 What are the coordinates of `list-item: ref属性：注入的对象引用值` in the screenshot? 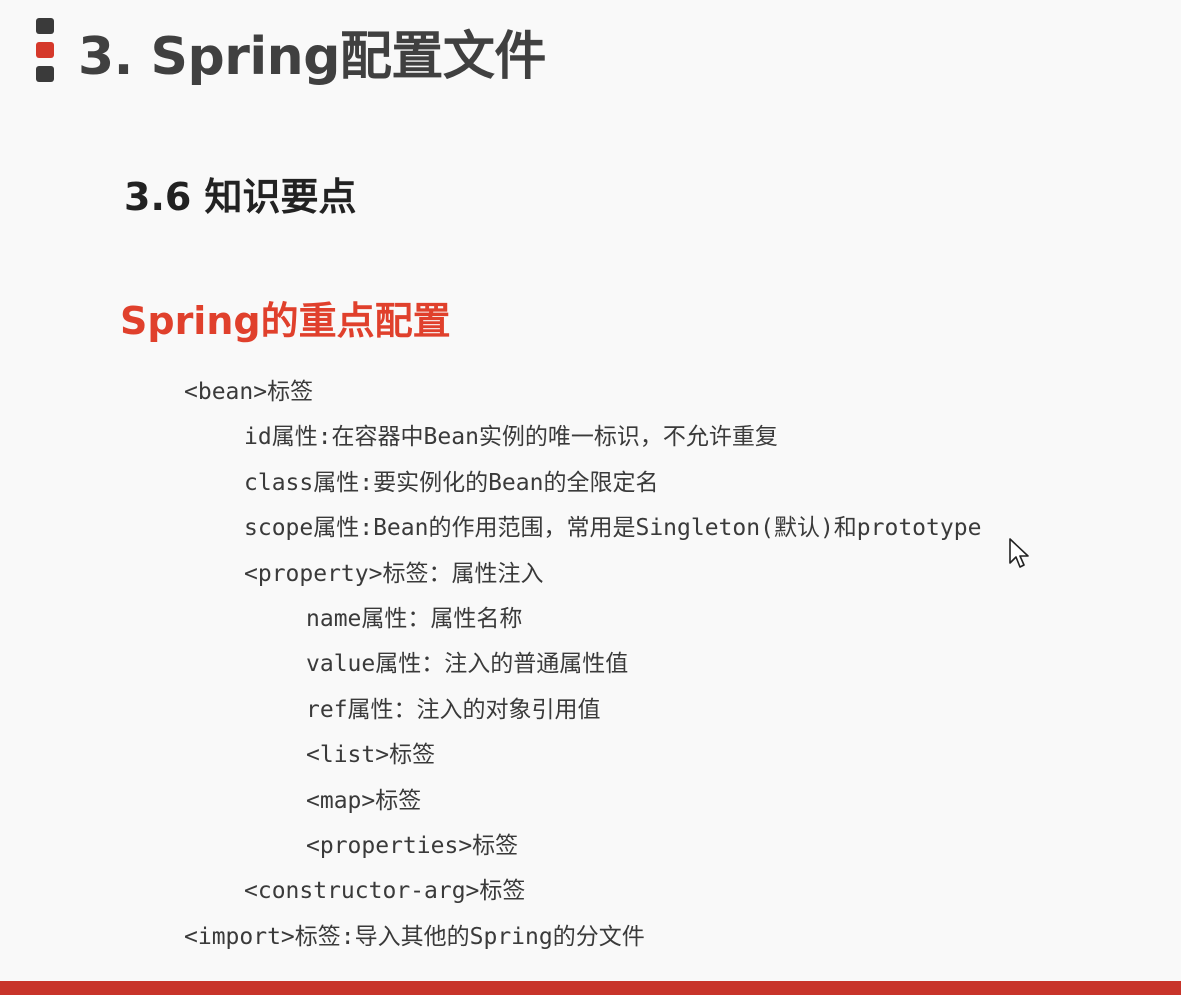 It's located at (453, 709).